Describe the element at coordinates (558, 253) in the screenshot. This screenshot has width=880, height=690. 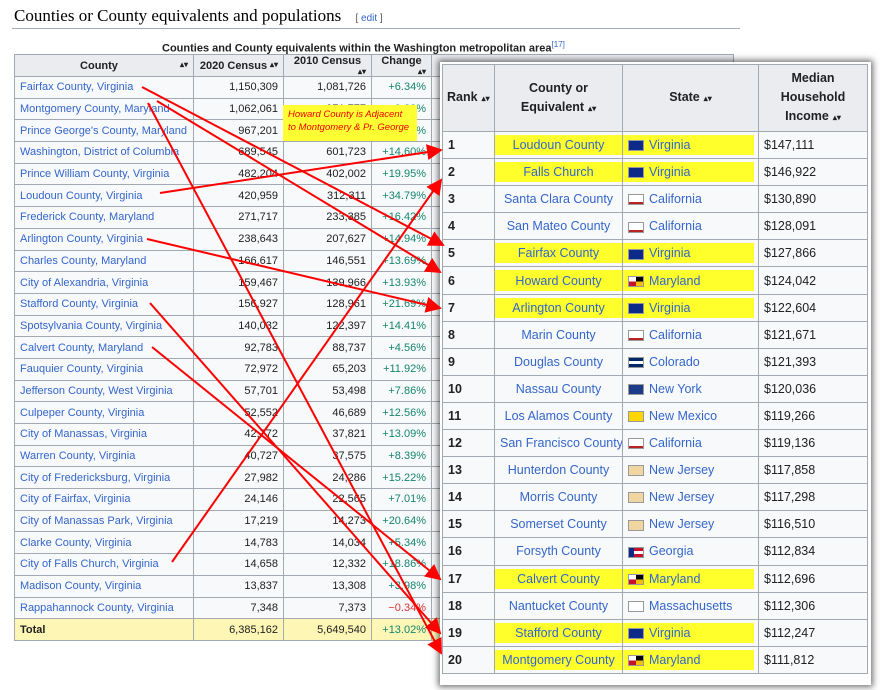
I see `county-link: Fairfax County` at that location.